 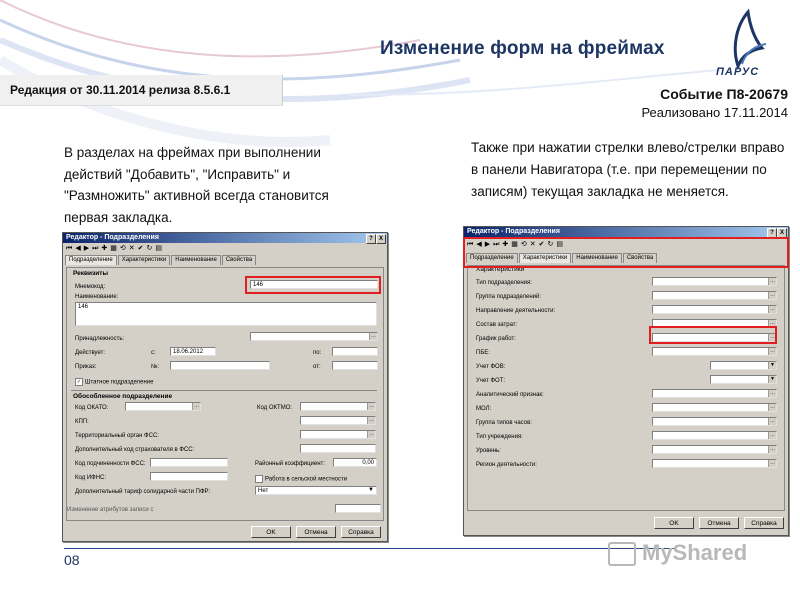 I want to click on logo-text: ПАРУС, so click(x=738, y=72).